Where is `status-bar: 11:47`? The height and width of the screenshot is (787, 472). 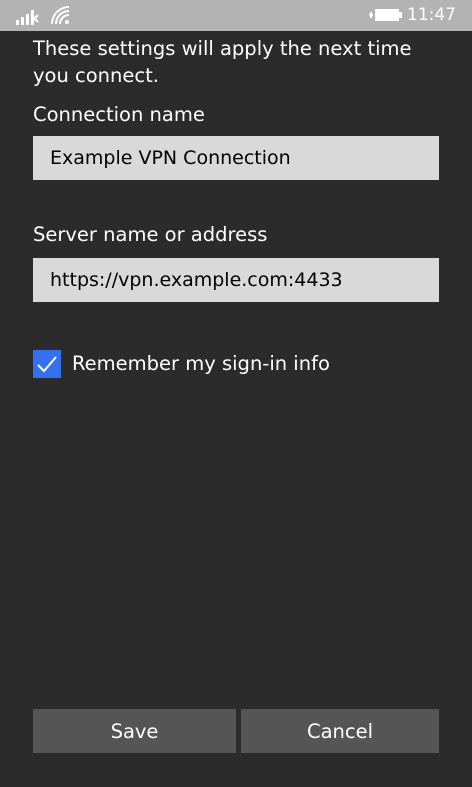 status-bar: 11:47 is located at coordinates (236, 15).